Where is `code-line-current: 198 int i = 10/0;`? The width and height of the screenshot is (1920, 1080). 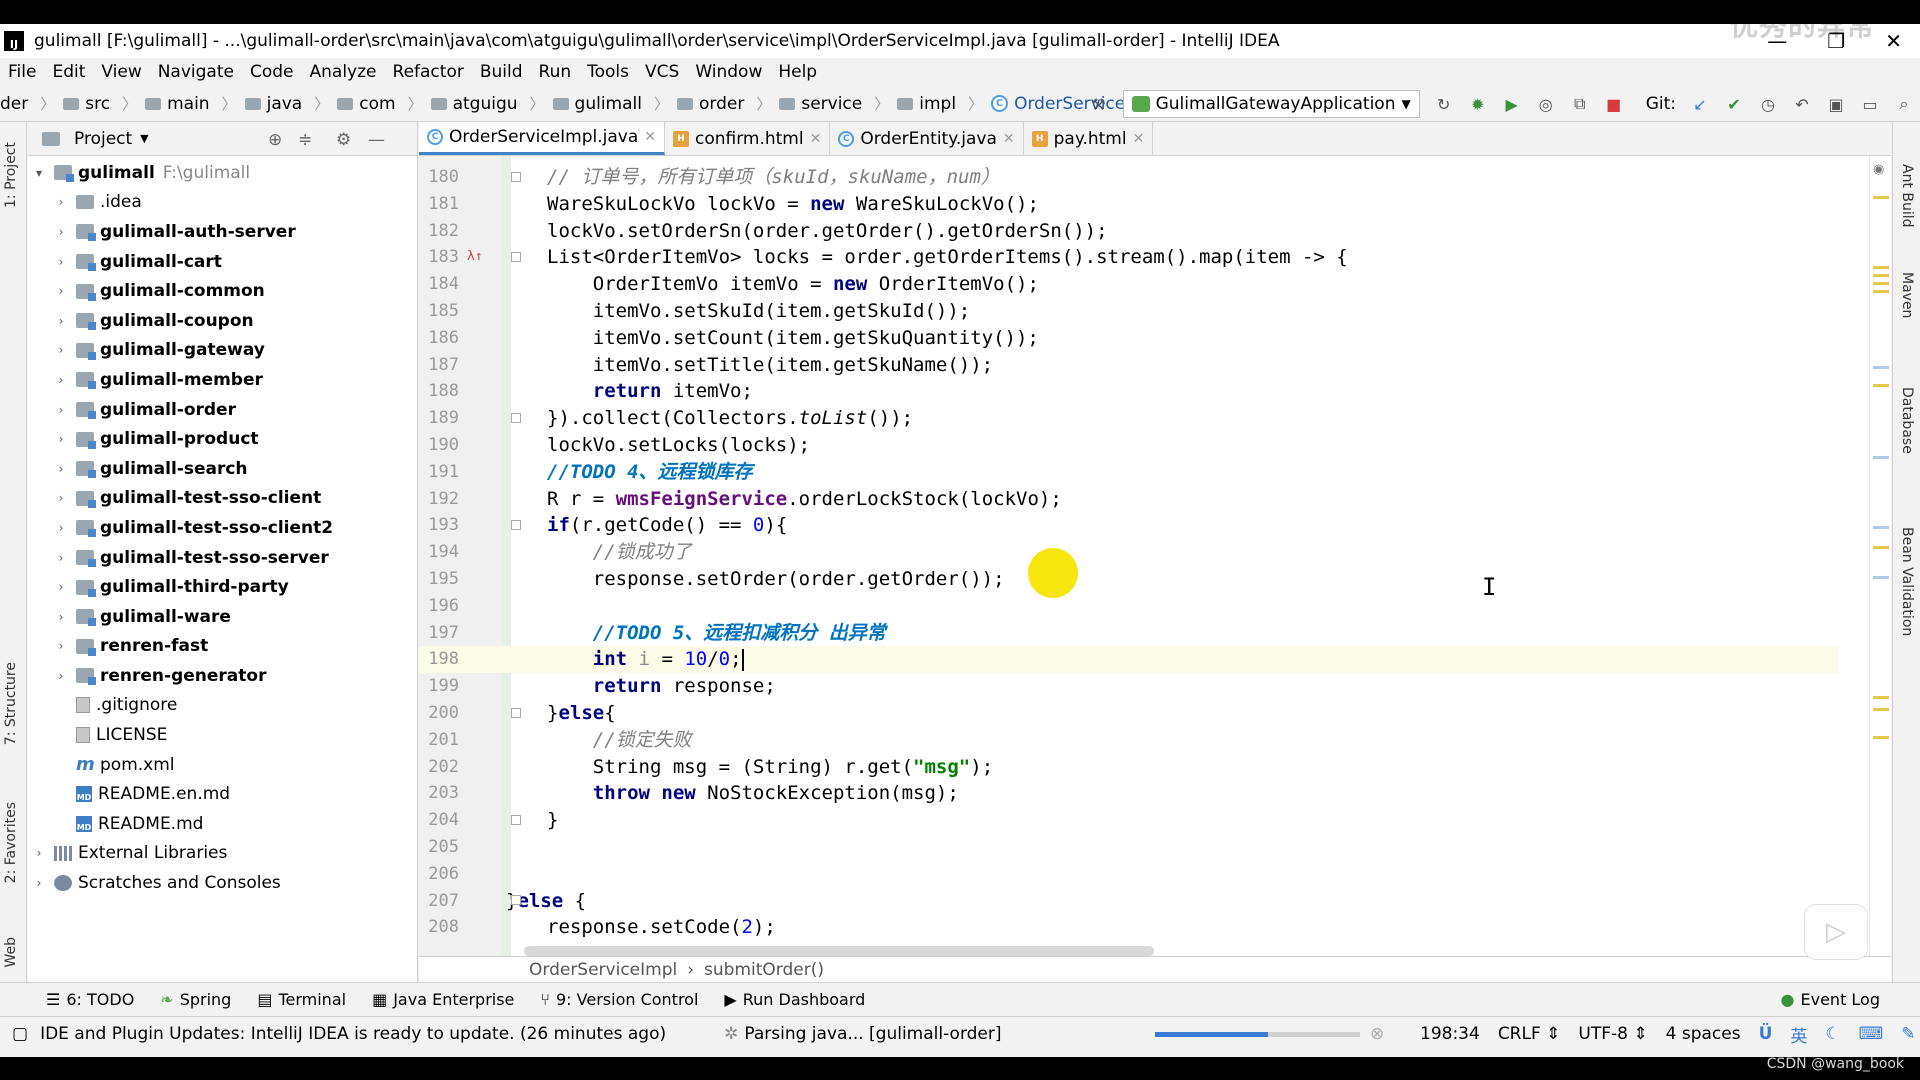 code-line-current: 198 int i = 10/0; is located at coordinates (1129, 660).